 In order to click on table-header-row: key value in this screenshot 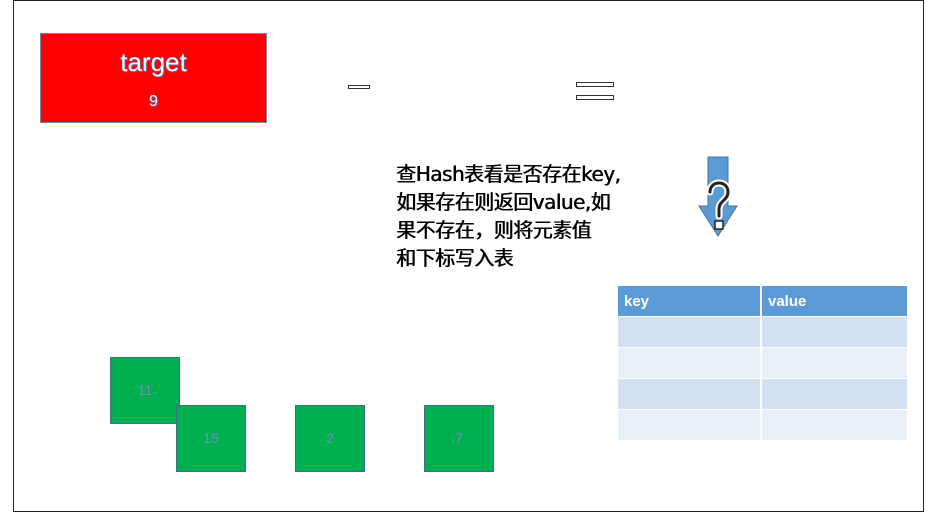, I will do `click(762, 301)`.